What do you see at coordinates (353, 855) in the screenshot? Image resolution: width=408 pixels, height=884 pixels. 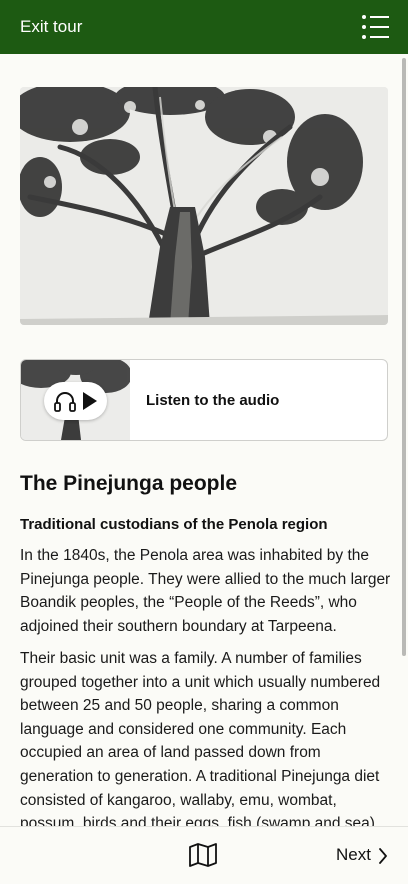 I see `next-button: Next` at bounding box center [353, 855].